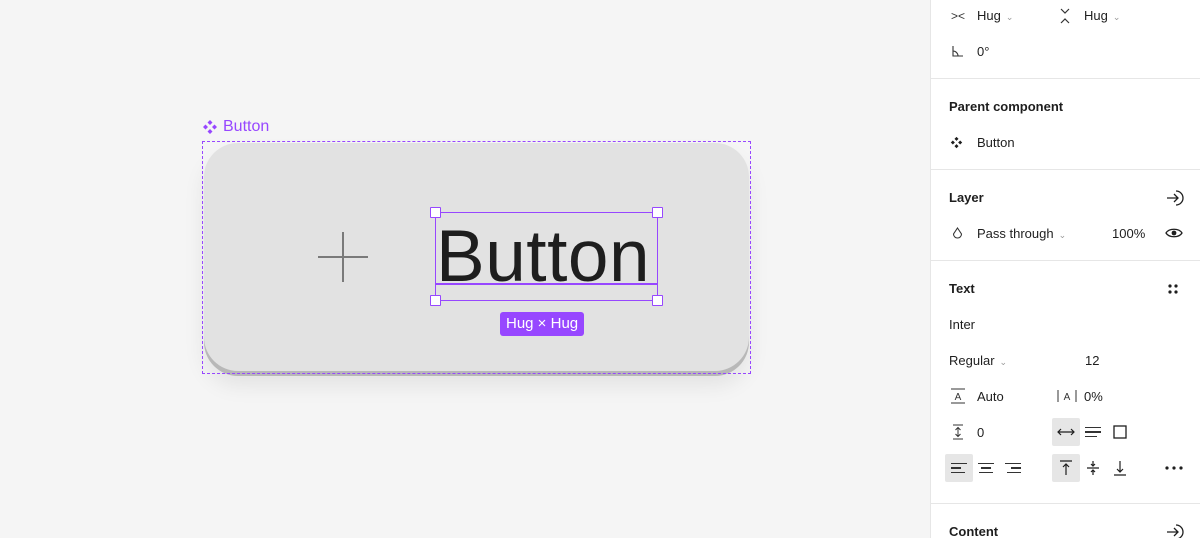  I want to click on paragraph-spacing-input: 0, so click(980, 433).